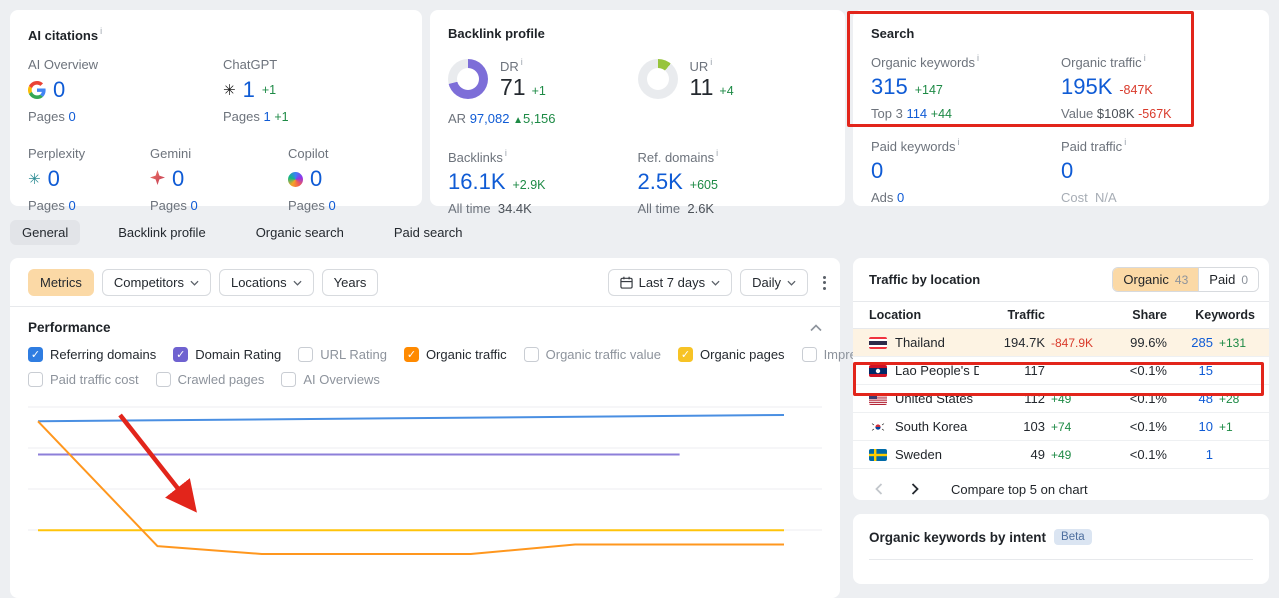 The image size is (1279, 598). Describe the element at coordinates (731, 354) in the screenshot. I see `checkbox-organic-pages: Organic pages` at that location.